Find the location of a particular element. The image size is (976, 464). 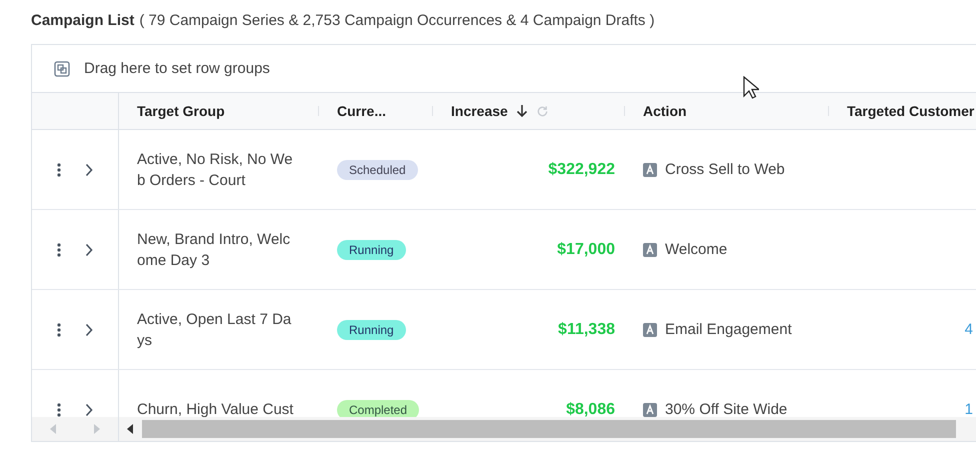

column-header: Target Group is located at coordinates (181, 111).